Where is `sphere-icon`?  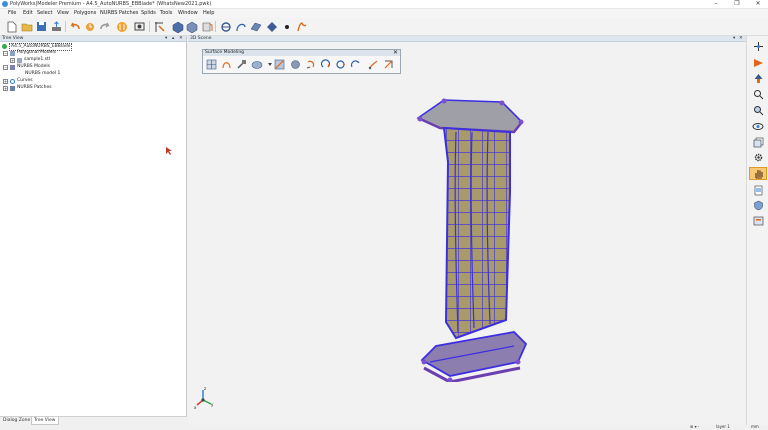
sphere-icon is located at coordinates (295, 64).